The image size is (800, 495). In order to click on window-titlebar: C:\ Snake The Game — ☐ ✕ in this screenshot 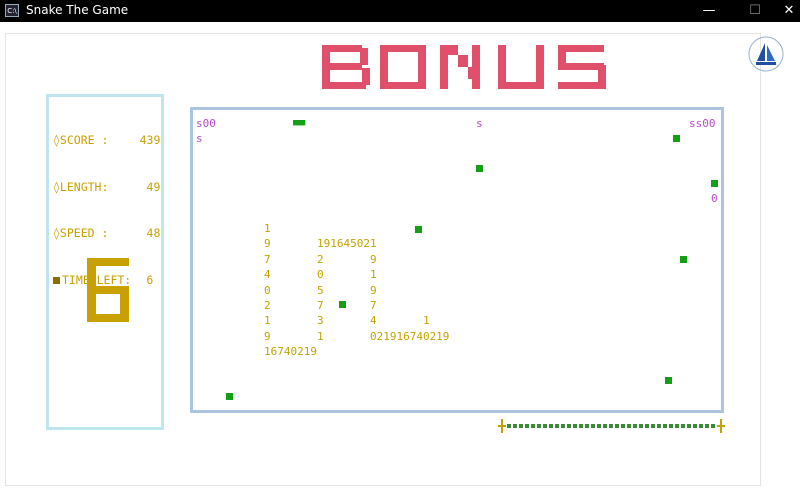, I will do `click(400, 11)`.